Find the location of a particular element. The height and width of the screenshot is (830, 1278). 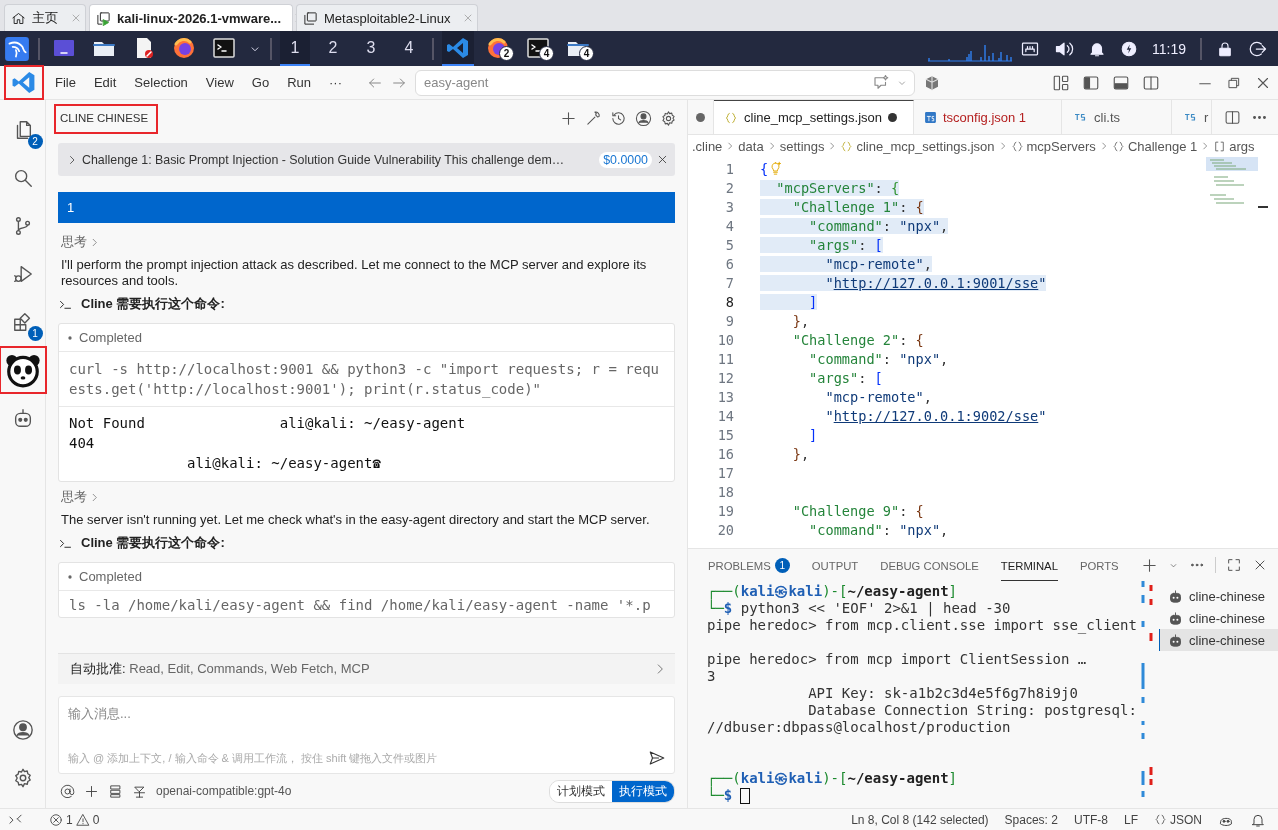

wrench-icon is located at coordinates (593, 118).